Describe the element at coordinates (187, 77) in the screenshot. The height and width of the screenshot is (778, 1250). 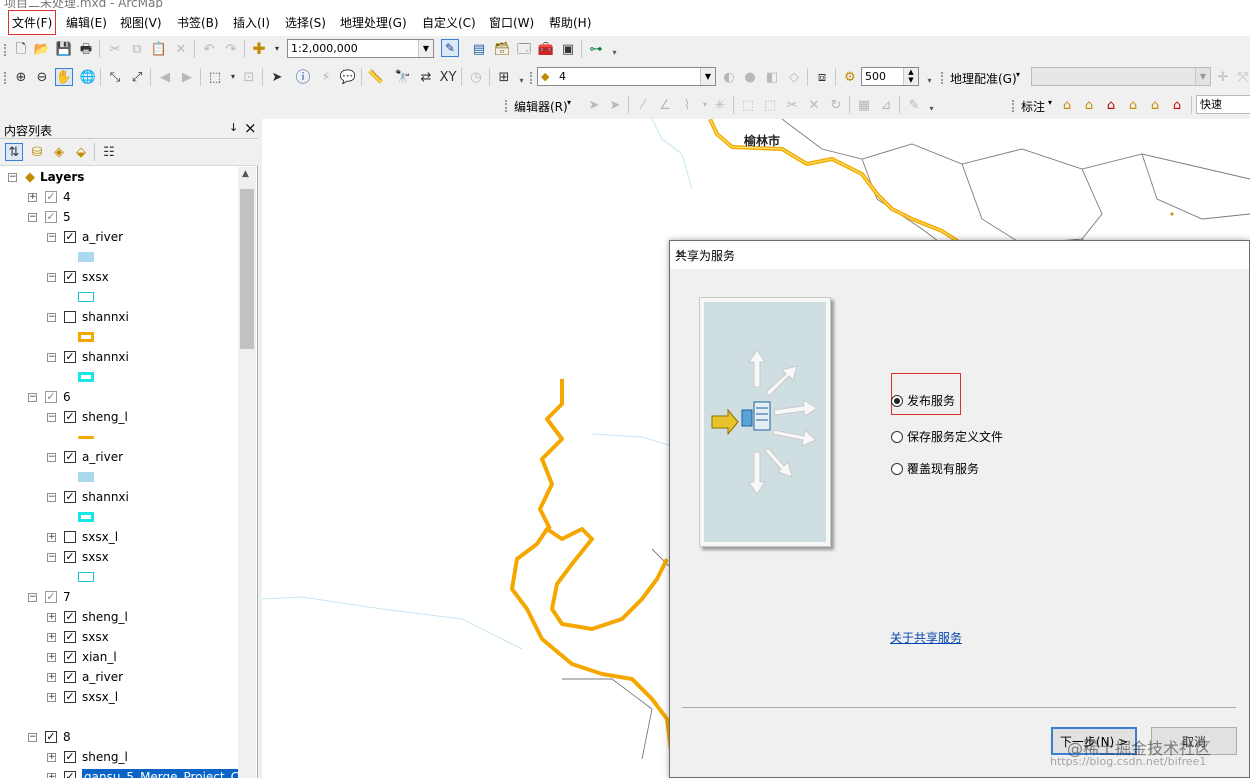
I see `forward-extent-icon: ▶` at that location.